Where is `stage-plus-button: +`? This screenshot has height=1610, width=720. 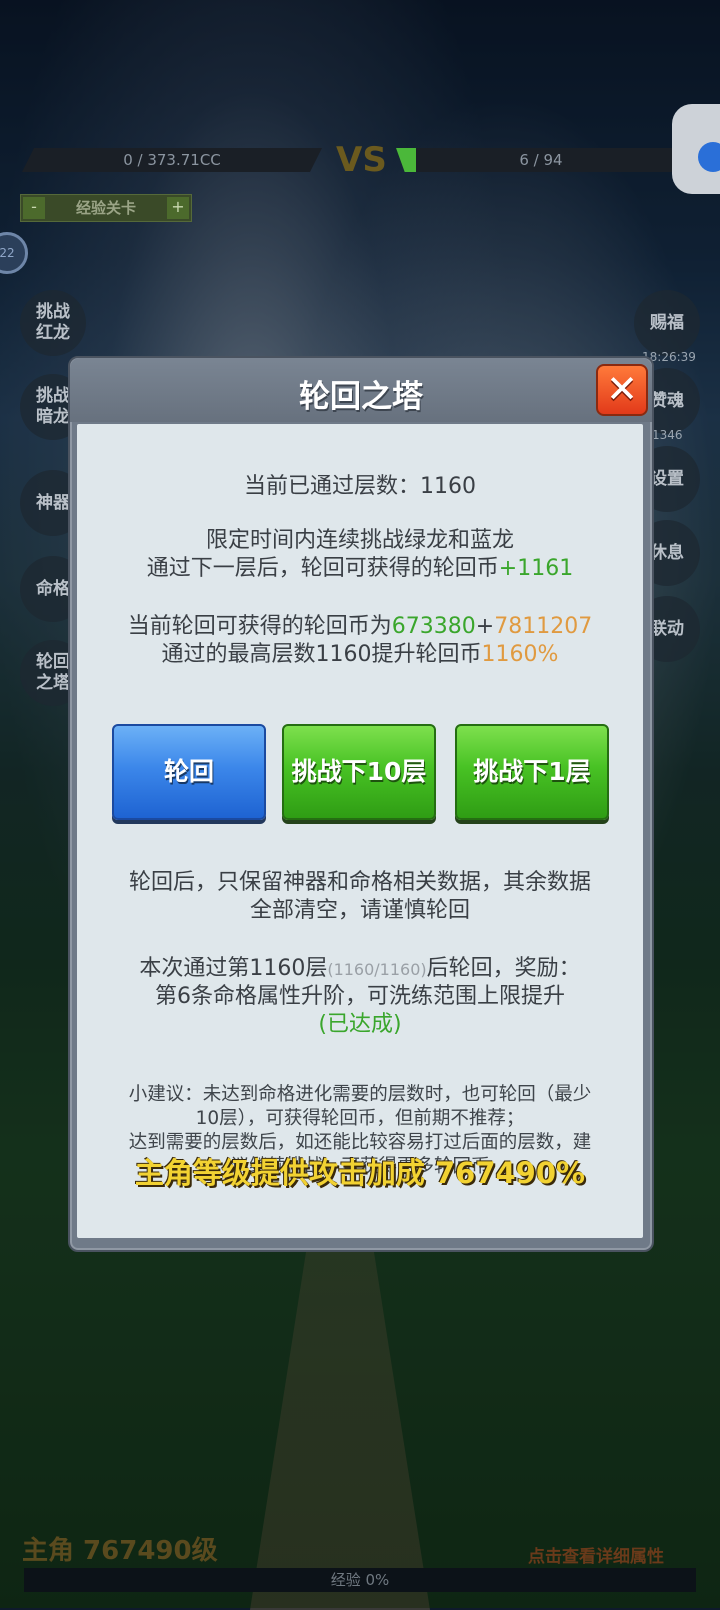
stage-plus-button: + is located at coordinates (178, 208).